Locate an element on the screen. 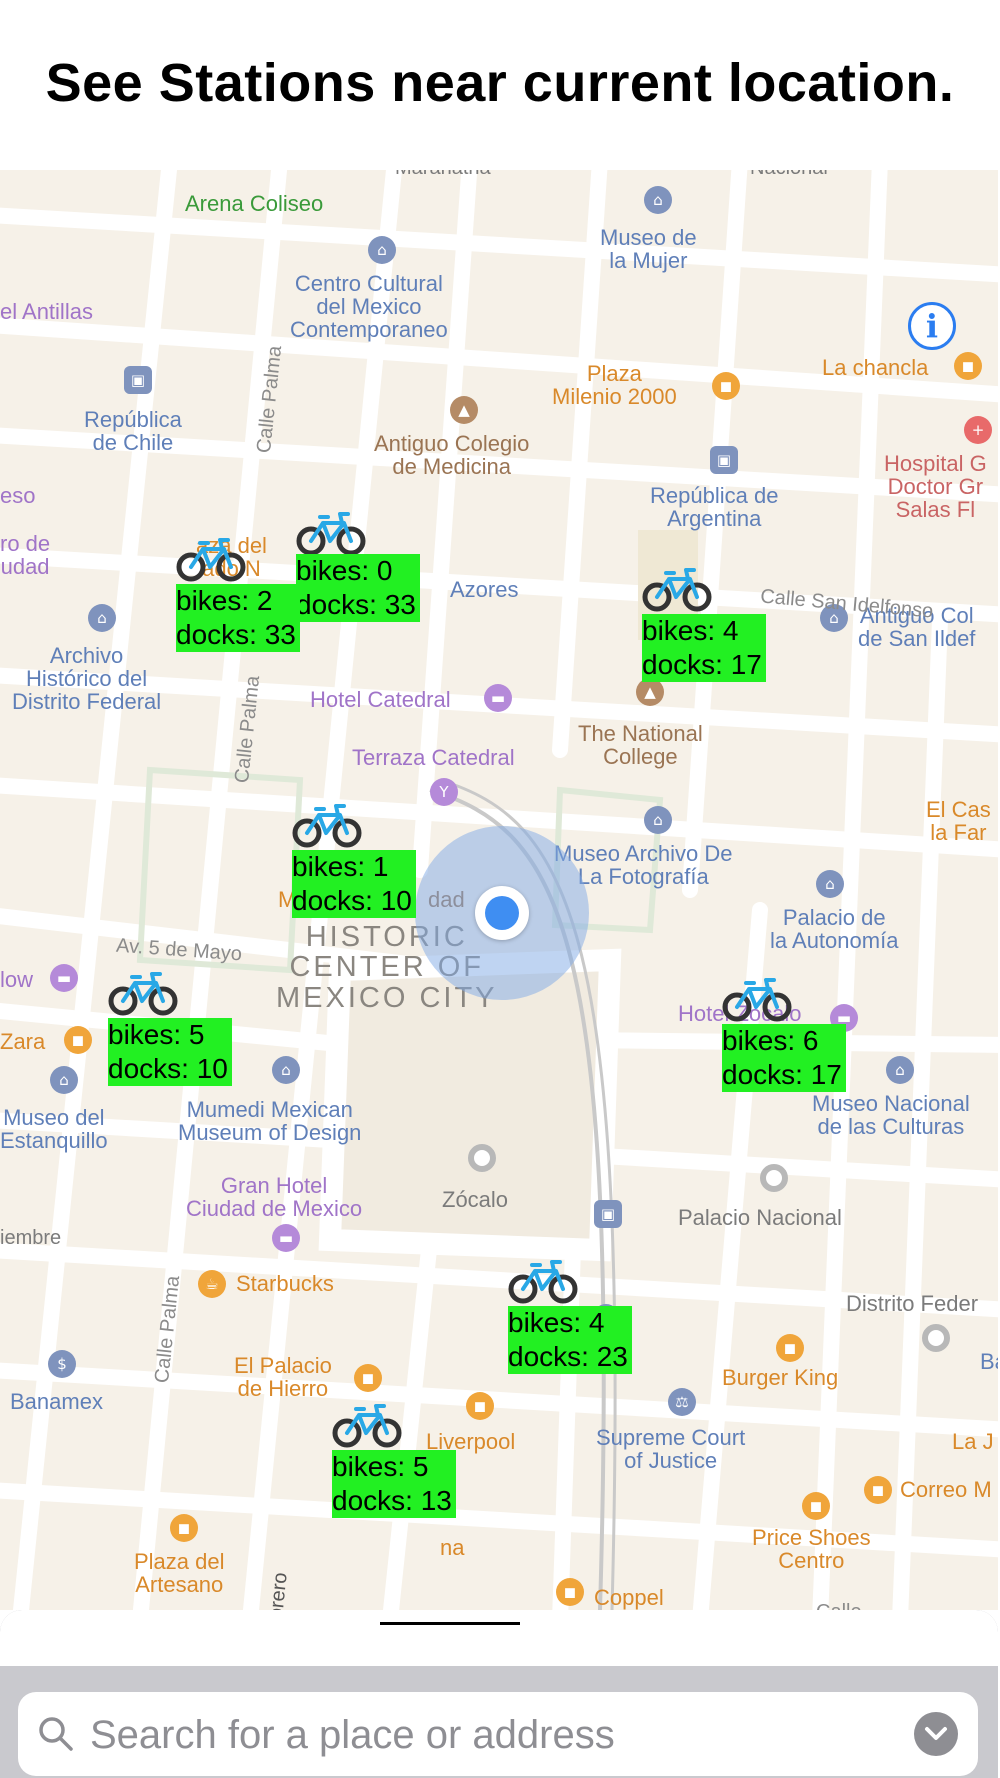  search-input is located at coordinates (500, 1735).